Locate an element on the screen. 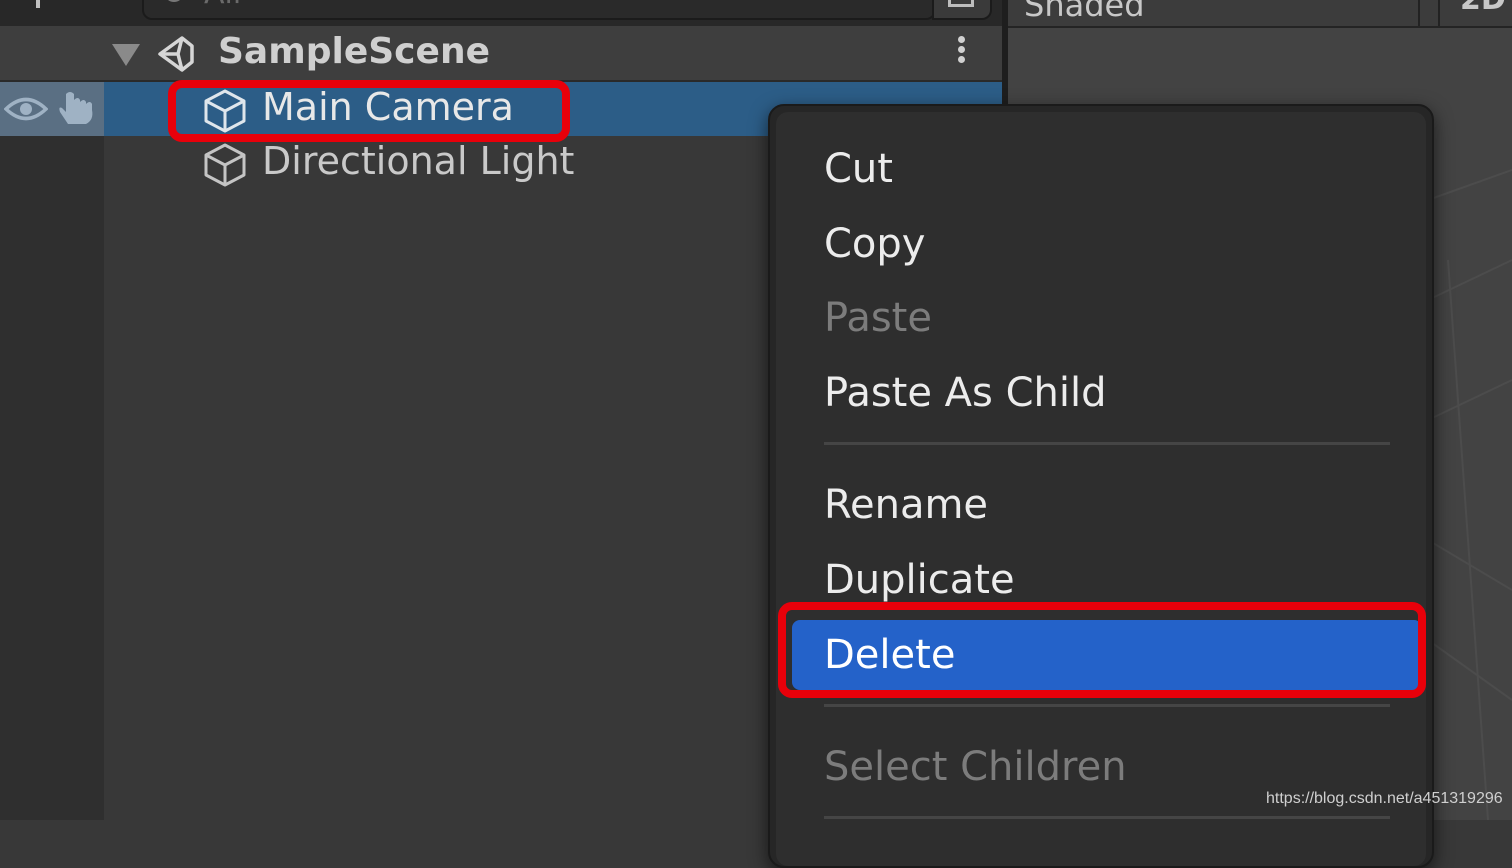  pickable-hand-icon is located at coordinates (77, 110).